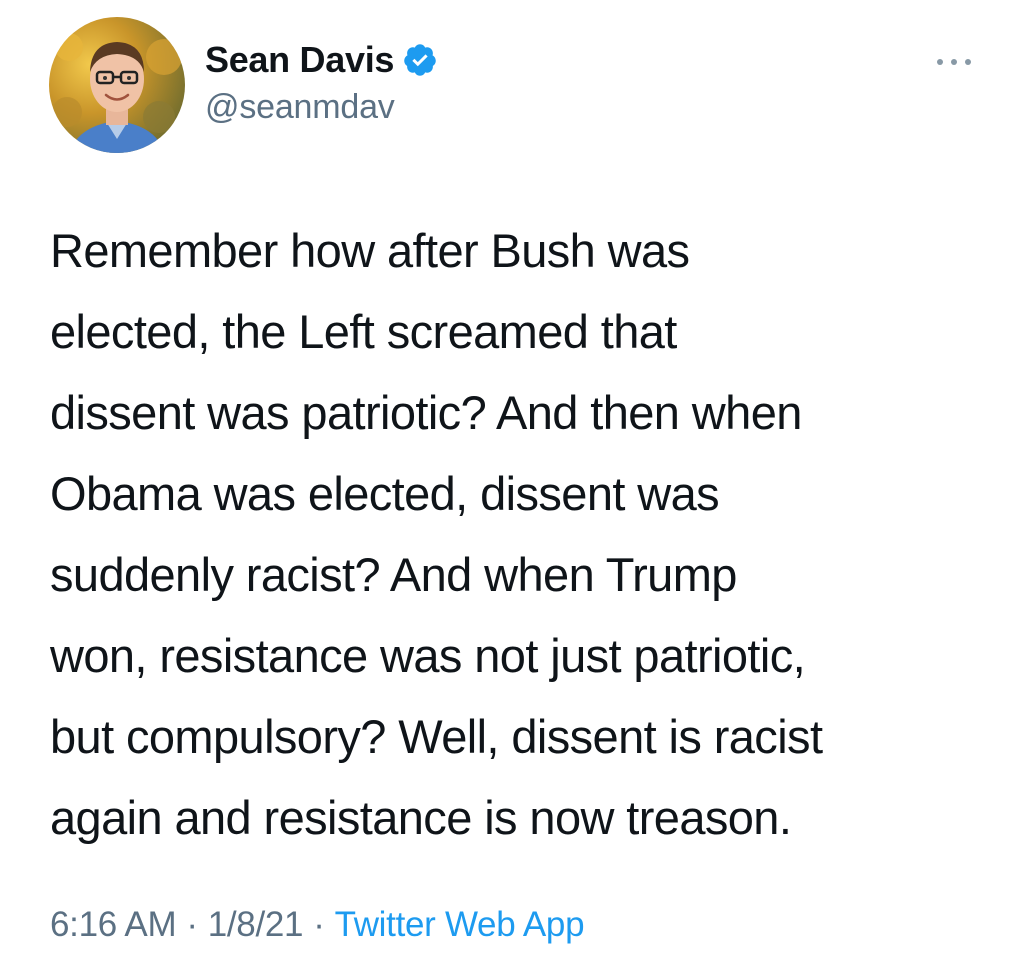 The height and width of the screenshot is (975, 1024). I want to click on user-handle: @seanmdav, so click(321, 107).